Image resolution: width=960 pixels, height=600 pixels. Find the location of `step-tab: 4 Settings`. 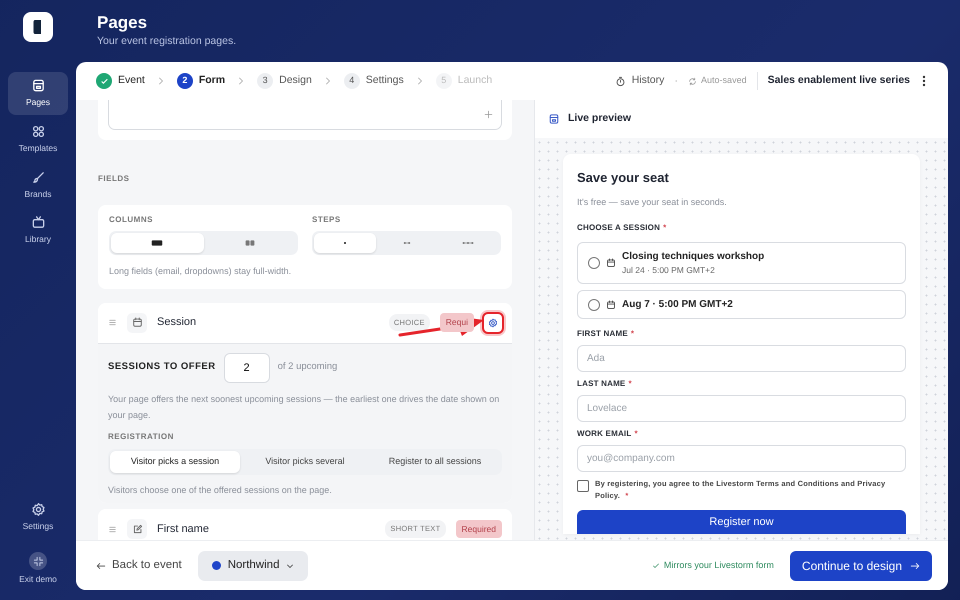

step-tab: 4 Settings is located at coordinates (374, 81).